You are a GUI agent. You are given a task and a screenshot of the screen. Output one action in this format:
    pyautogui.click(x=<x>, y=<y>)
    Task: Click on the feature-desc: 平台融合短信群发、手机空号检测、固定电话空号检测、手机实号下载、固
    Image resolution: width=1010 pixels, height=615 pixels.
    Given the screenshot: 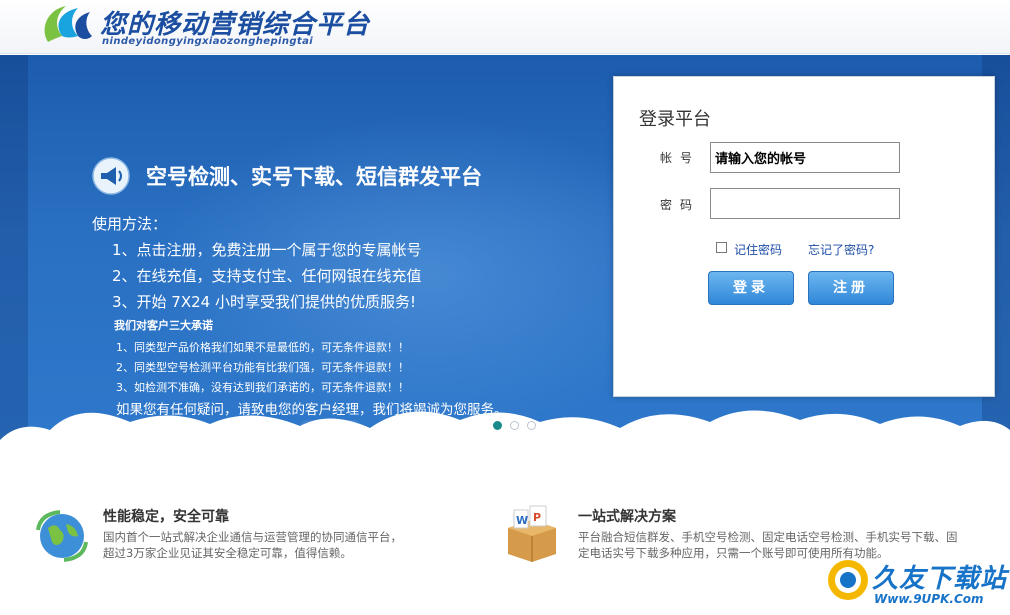 What is the action you would take?
    pyautogui.click(x=768, y=537)
    